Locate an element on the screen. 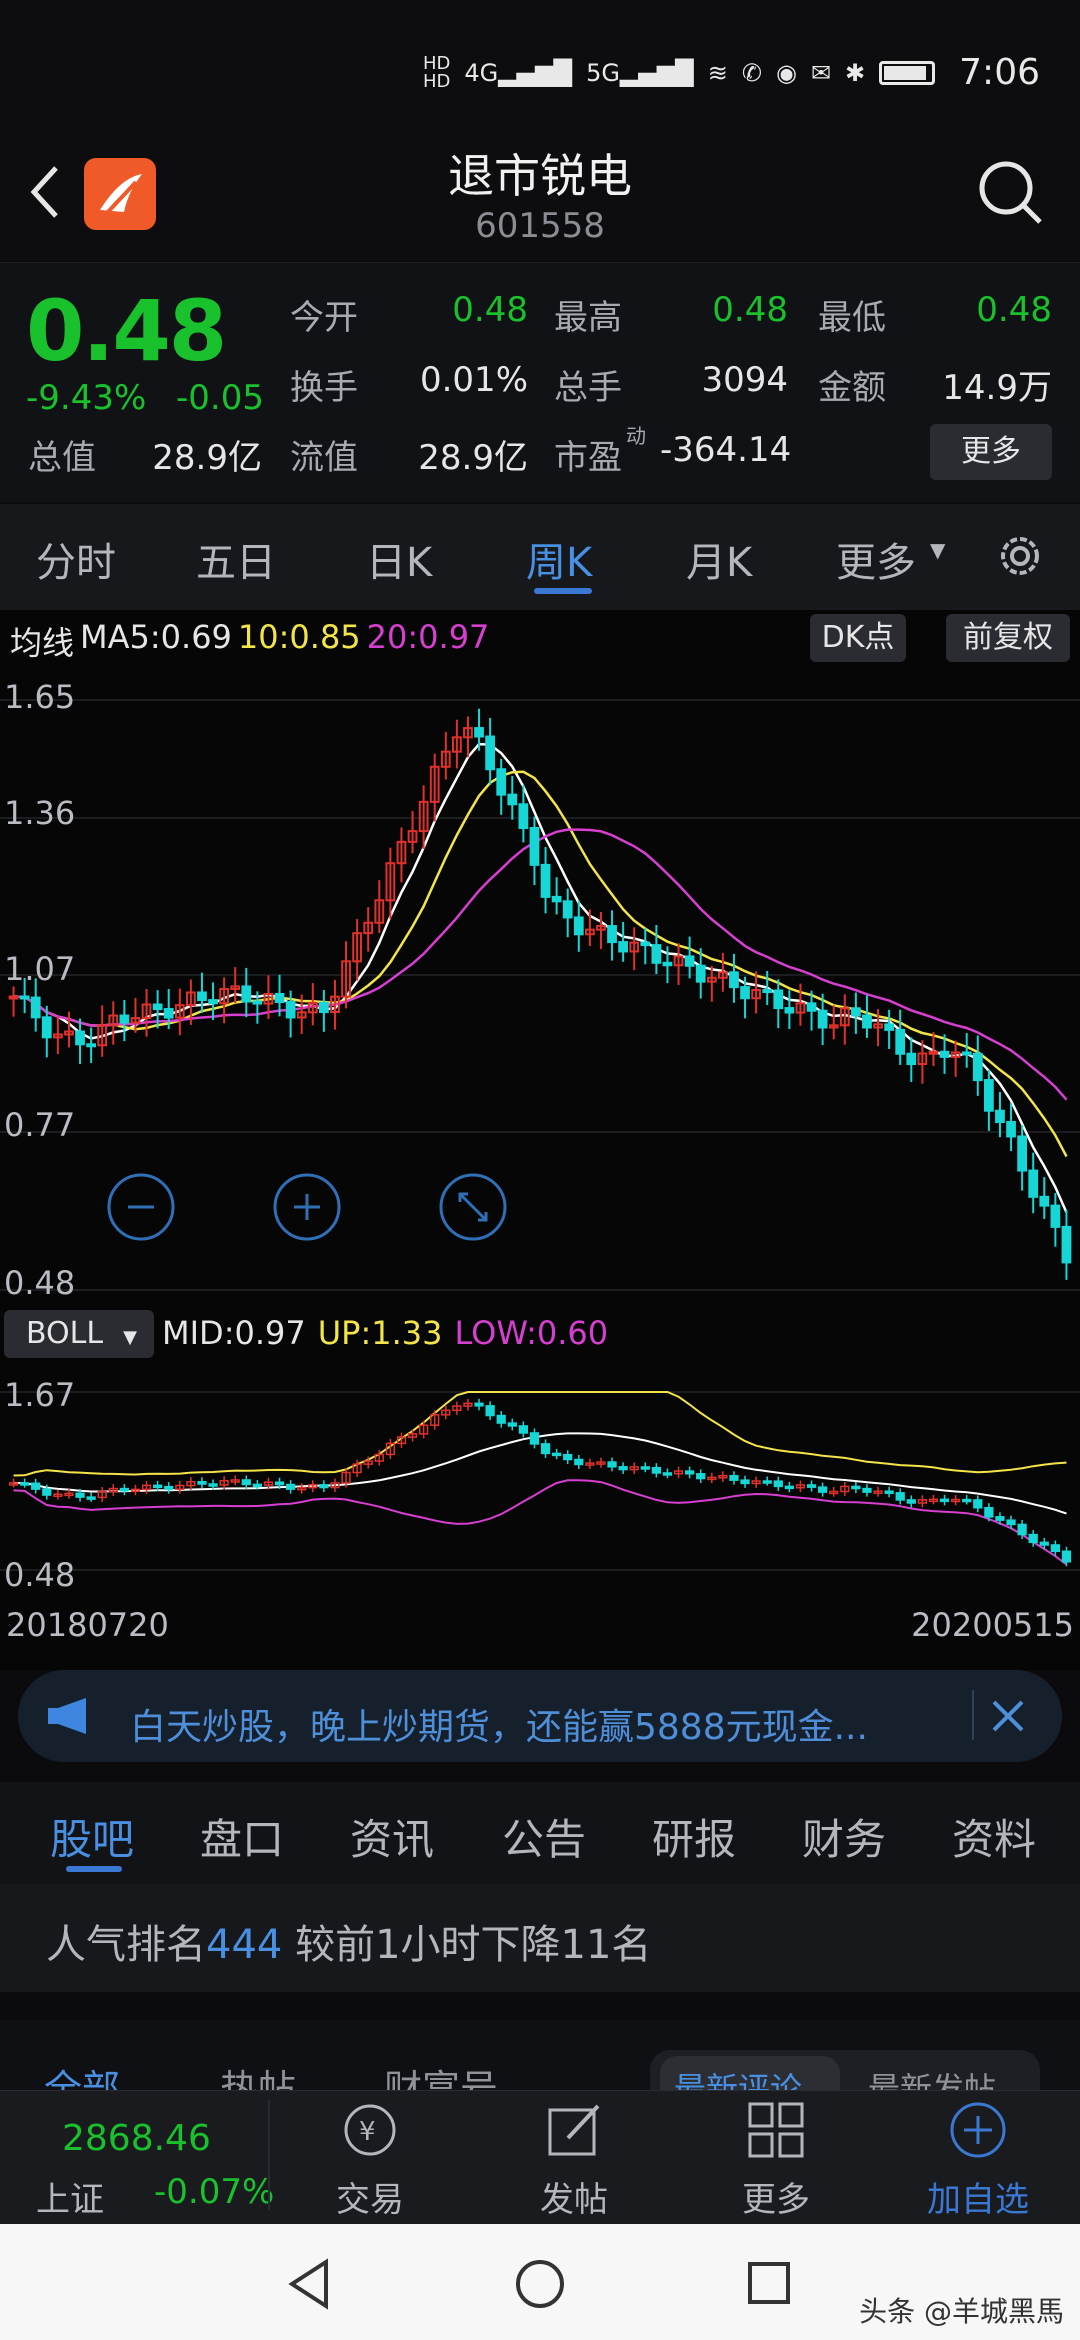 The height and width of the screenshot is (2340, 1080). gear-icon is located at coordinates (1020, 556).